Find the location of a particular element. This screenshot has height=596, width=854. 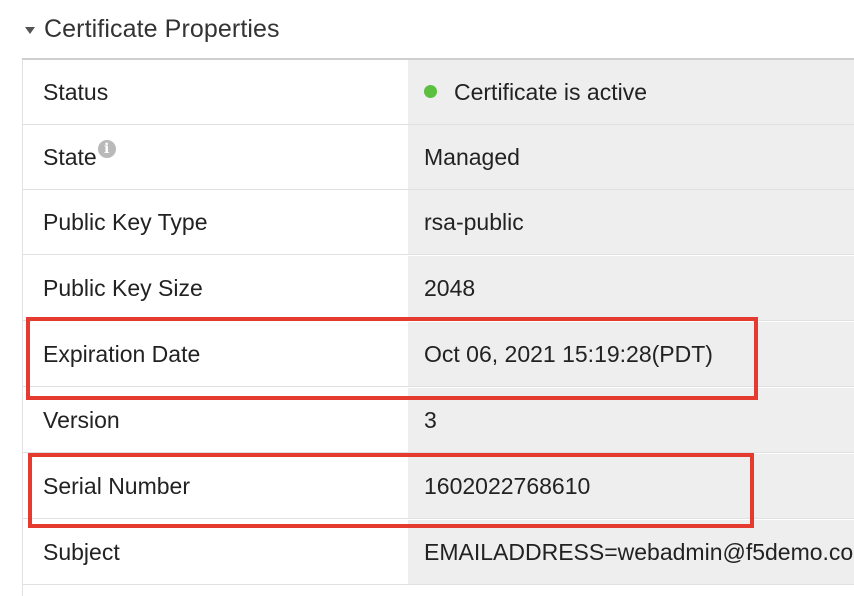

subject-value: EMAILADDRESS=webadmin@f5demo.com is located at coordinates (639, 552).